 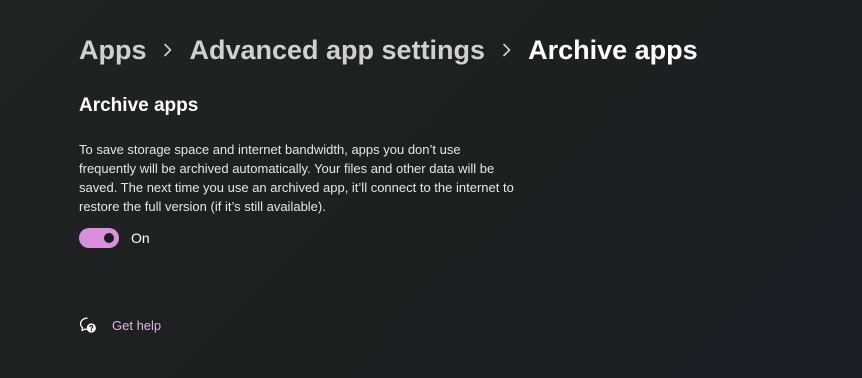 I want to click on toggle-knob, so click(x=109, y=238).